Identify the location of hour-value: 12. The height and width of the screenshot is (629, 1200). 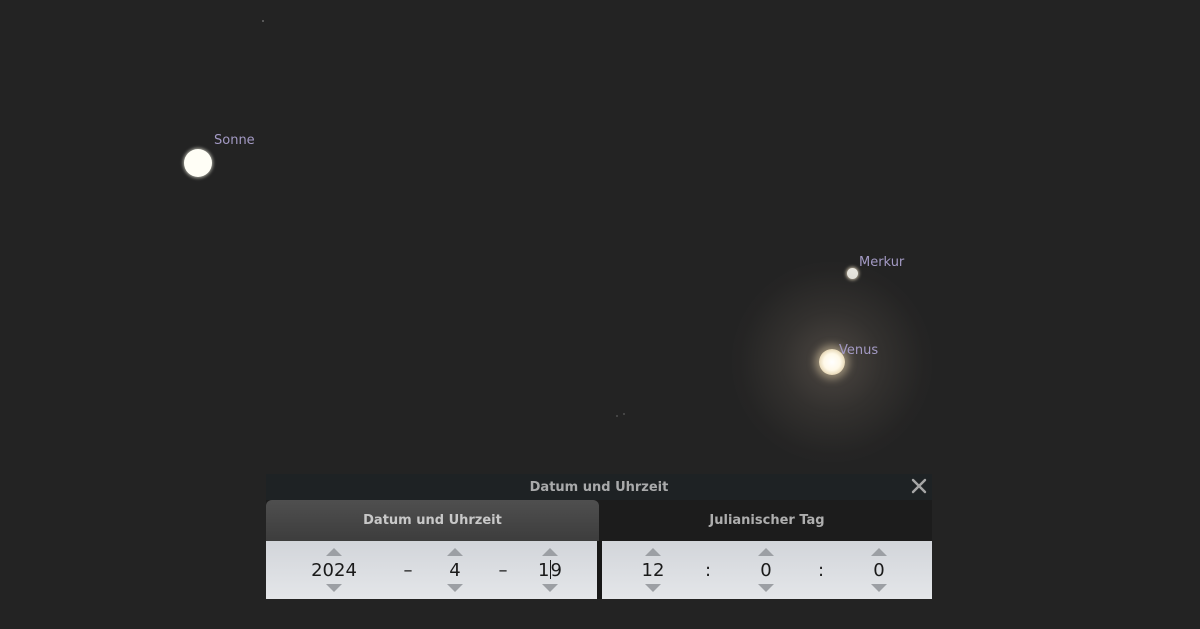
(653, 571).